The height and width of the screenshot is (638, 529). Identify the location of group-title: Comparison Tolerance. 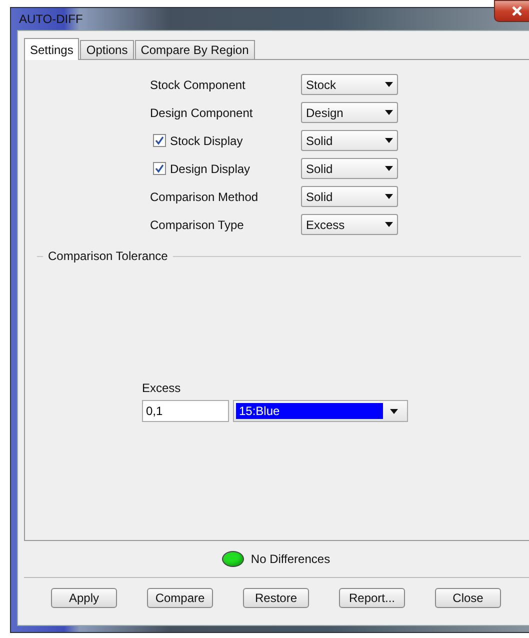
(108, 256).